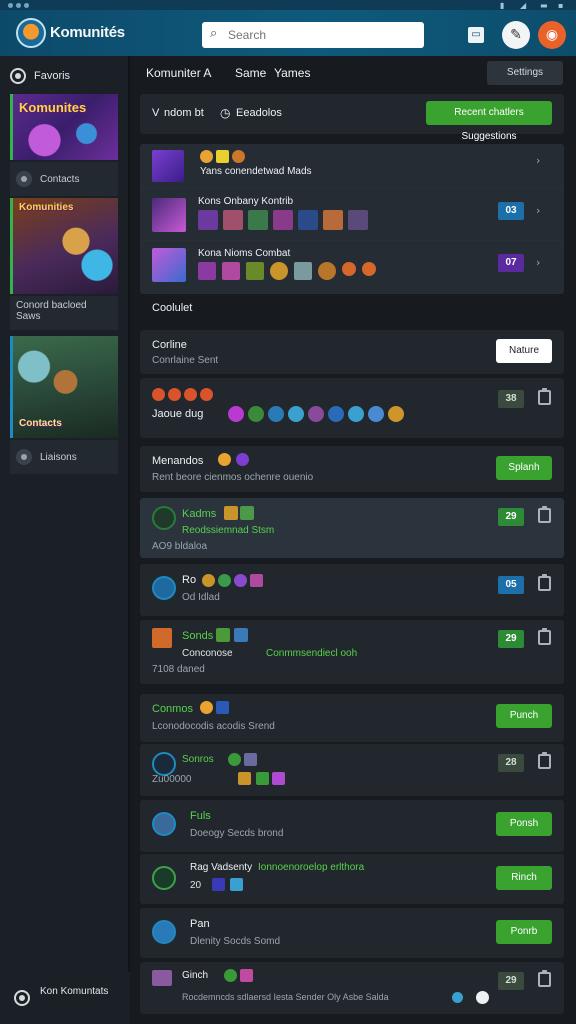  Describe the element at coordinates (524, 351) in the screenshot. I see `nature-button: Nature` at that location.